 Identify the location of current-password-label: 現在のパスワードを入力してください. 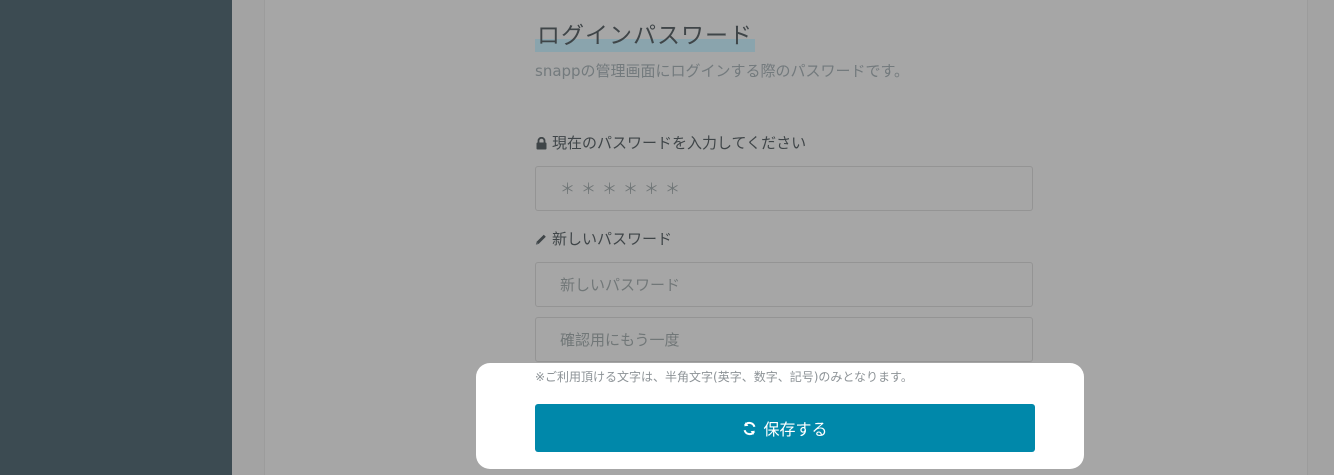
(670, 143).